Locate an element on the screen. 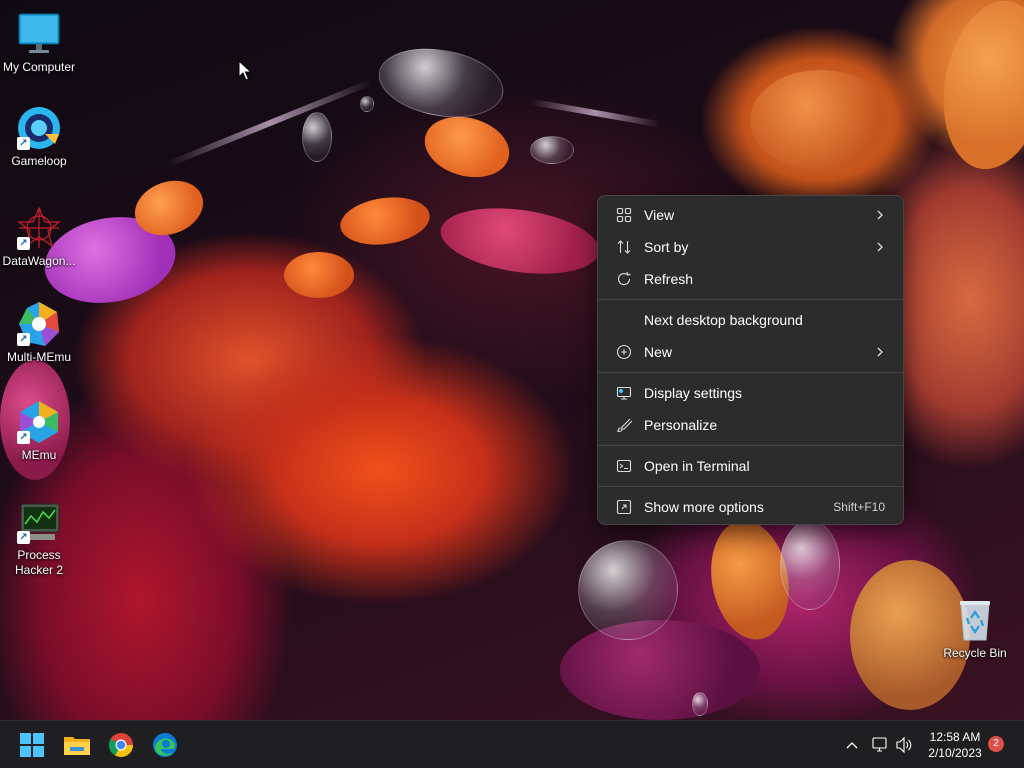 Image resolution: width=1024 pixels, height=768 pixels. desktop-icon-label: Recycle Bin is located at coordinates (975, 653).